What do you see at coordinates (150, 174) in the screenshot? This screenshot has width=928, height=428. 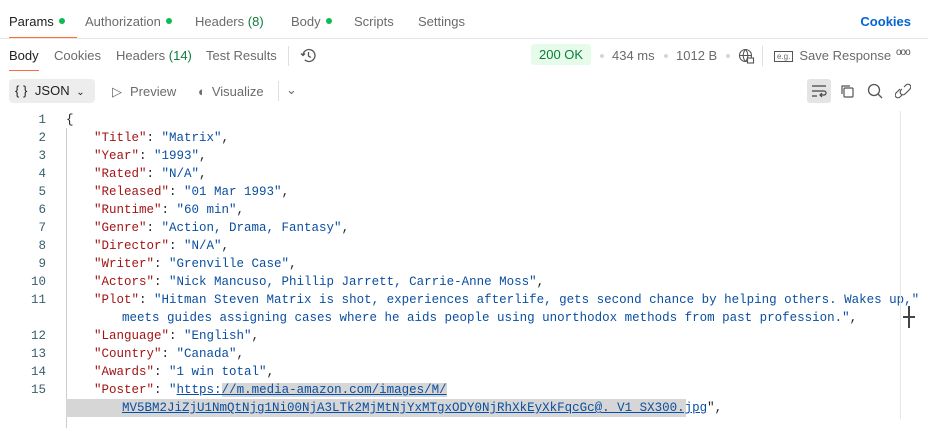 I see `code-line: "Rated": "N/A",` at bounding box center [150, 174].